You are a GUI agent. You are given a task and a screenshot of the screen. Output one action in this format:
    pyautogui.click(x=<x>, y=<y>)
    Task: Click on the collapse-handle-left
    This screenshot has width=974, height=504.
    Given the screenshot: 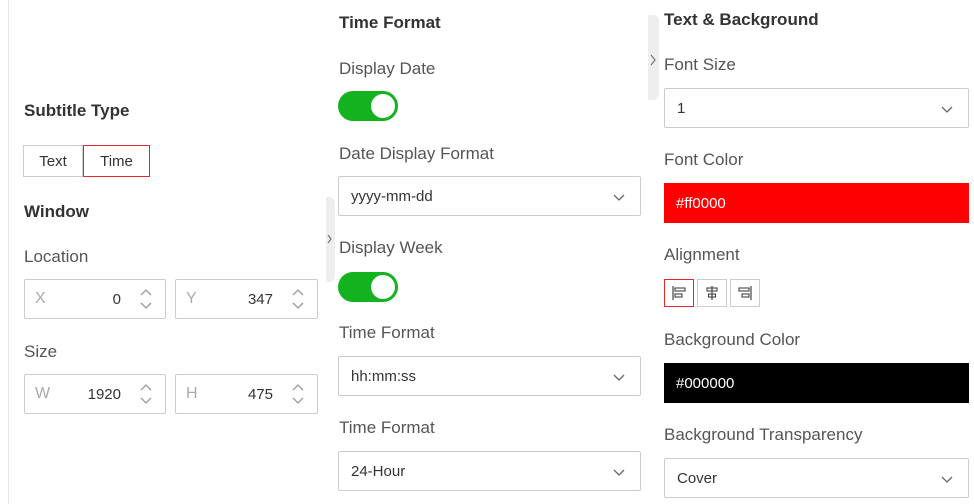 What is the action you would take?
    pyautogui.click(x=330, y=239)
    